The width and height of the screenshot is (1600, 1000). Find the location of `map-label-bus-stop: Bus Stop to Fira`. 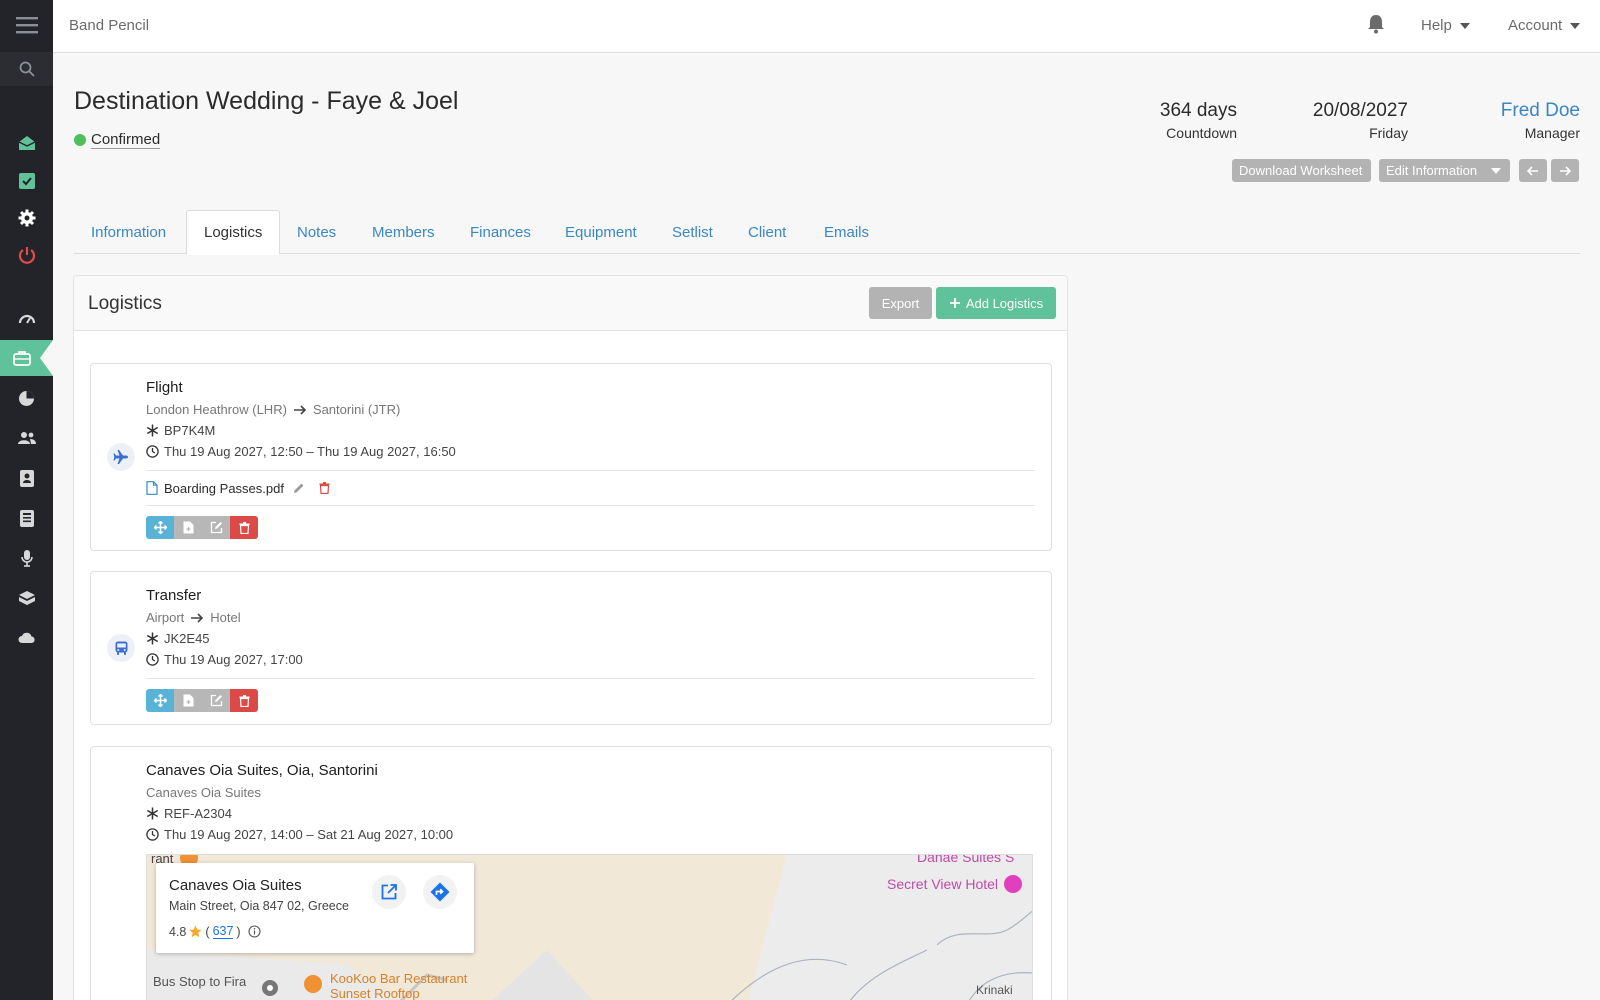

map-label-bus-stop: Bus Stop to Fira is located at coordinates (199, 981).